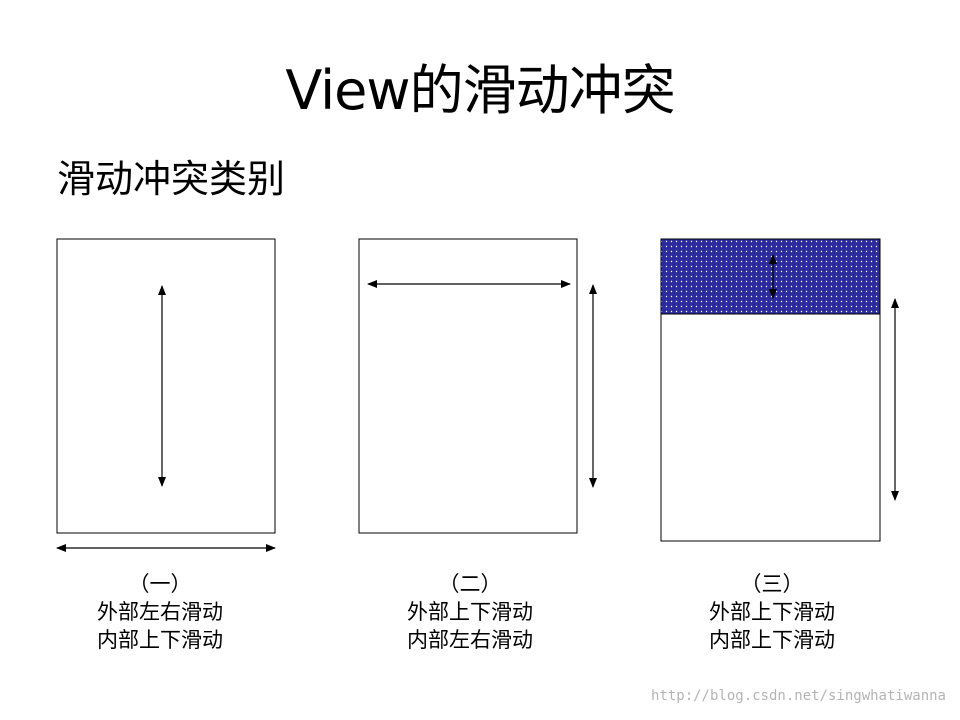 Image resolution: width=960 pixels, height=720 pixels. Describe the element at coordinates (160, 640) in the screenshot. I see `case-1-inner-label: 内部上下滑动` at that location.